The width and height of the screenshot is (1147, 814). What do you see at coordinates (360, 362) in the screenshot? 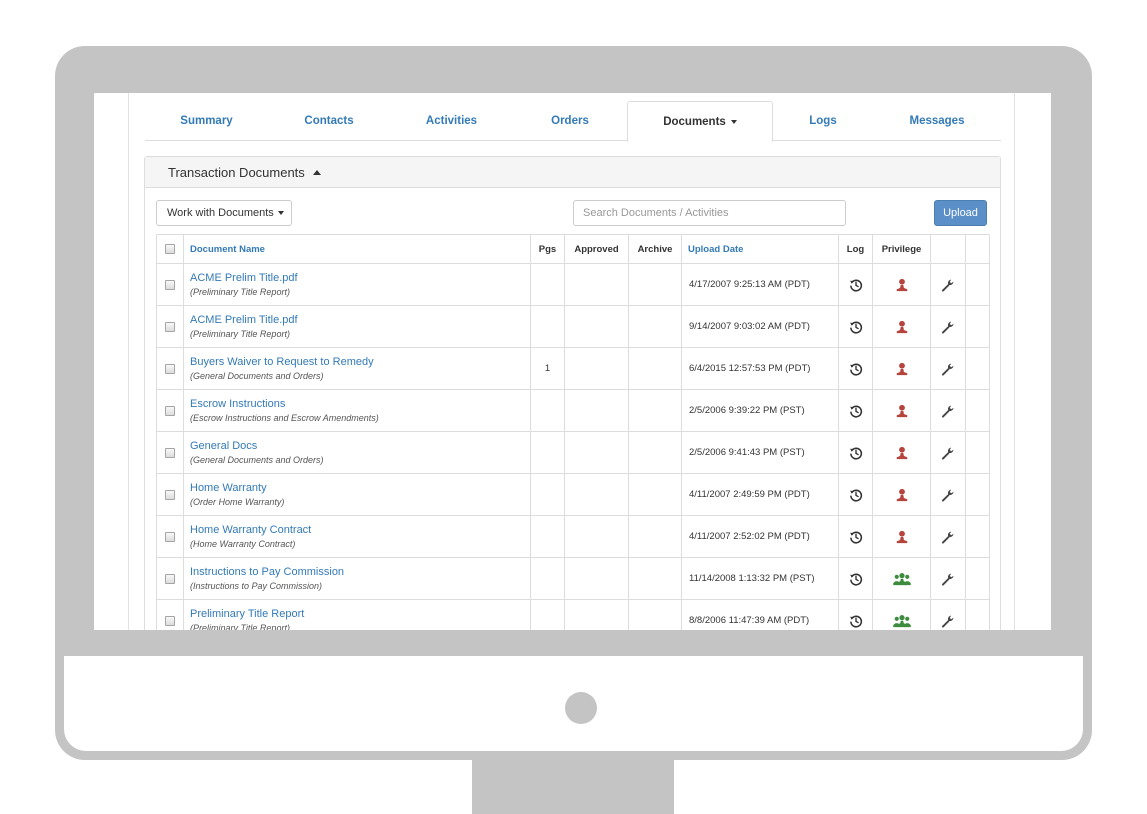
I see `document-link: Buyers Waiver to Request to Remedy` at bounding box center [360, 362].